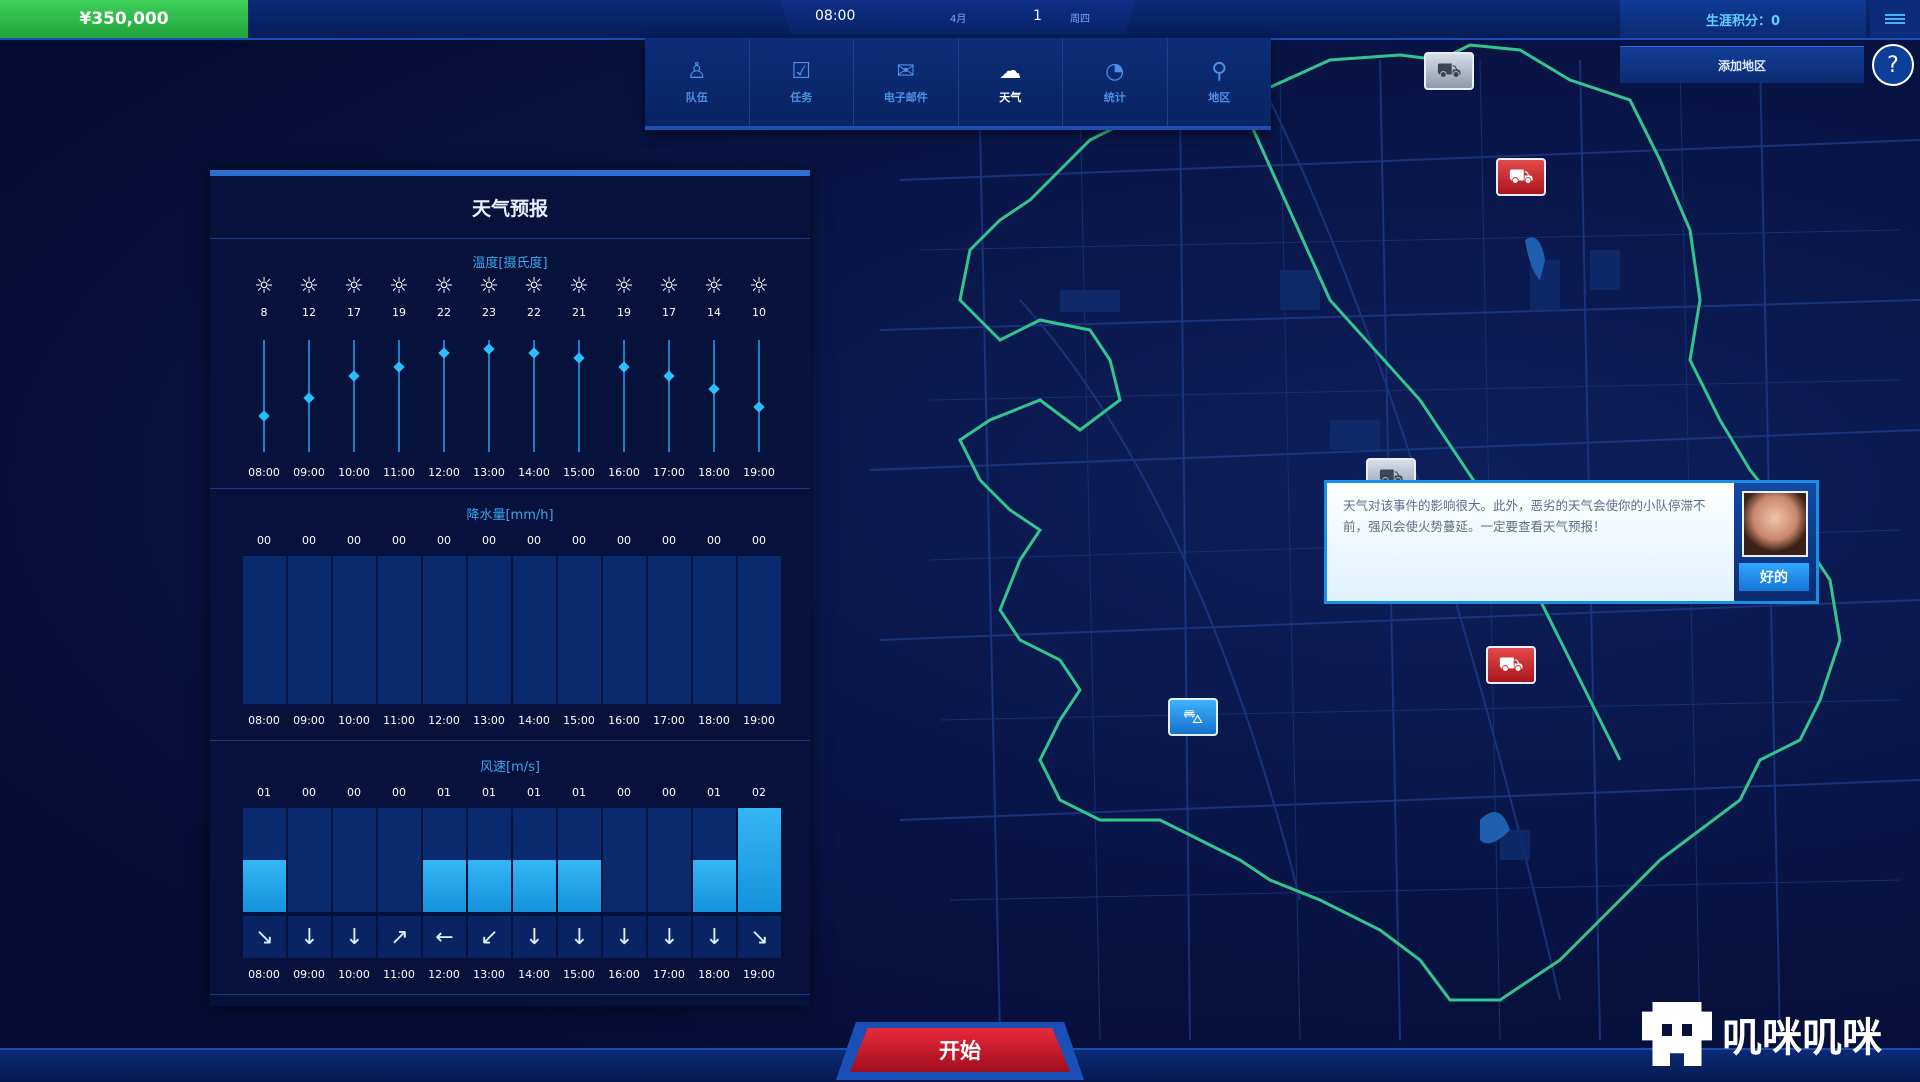 The image size is (1920, 1082). I want to click on wind-value: 02, so click(759, 792).